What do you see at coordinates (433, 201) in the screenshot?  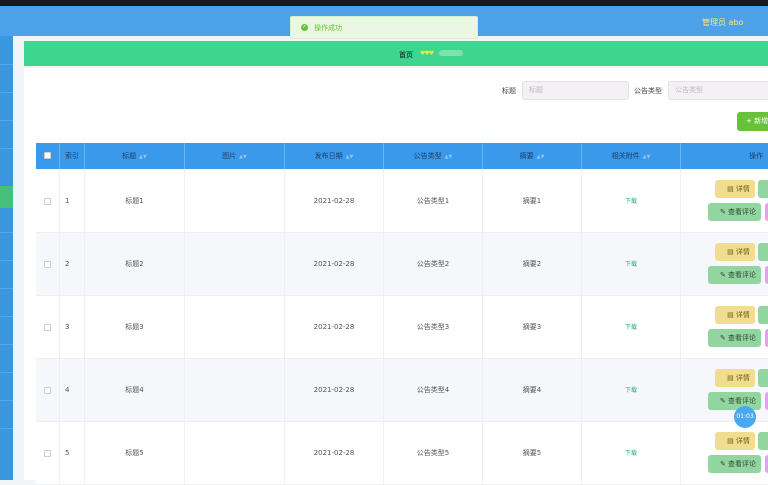 I see `cell-type: 公告类型1` at bounding box center [433, 201].